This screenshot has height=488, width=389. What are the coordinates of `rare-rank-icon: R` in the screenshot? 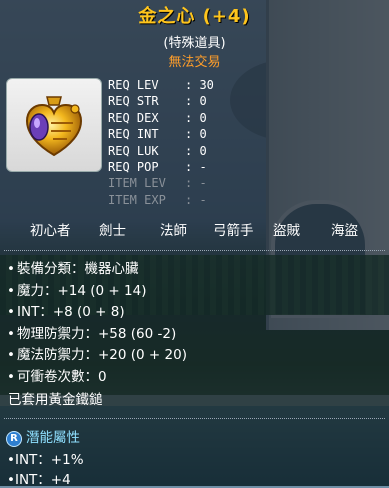 It's located at (14, 439).